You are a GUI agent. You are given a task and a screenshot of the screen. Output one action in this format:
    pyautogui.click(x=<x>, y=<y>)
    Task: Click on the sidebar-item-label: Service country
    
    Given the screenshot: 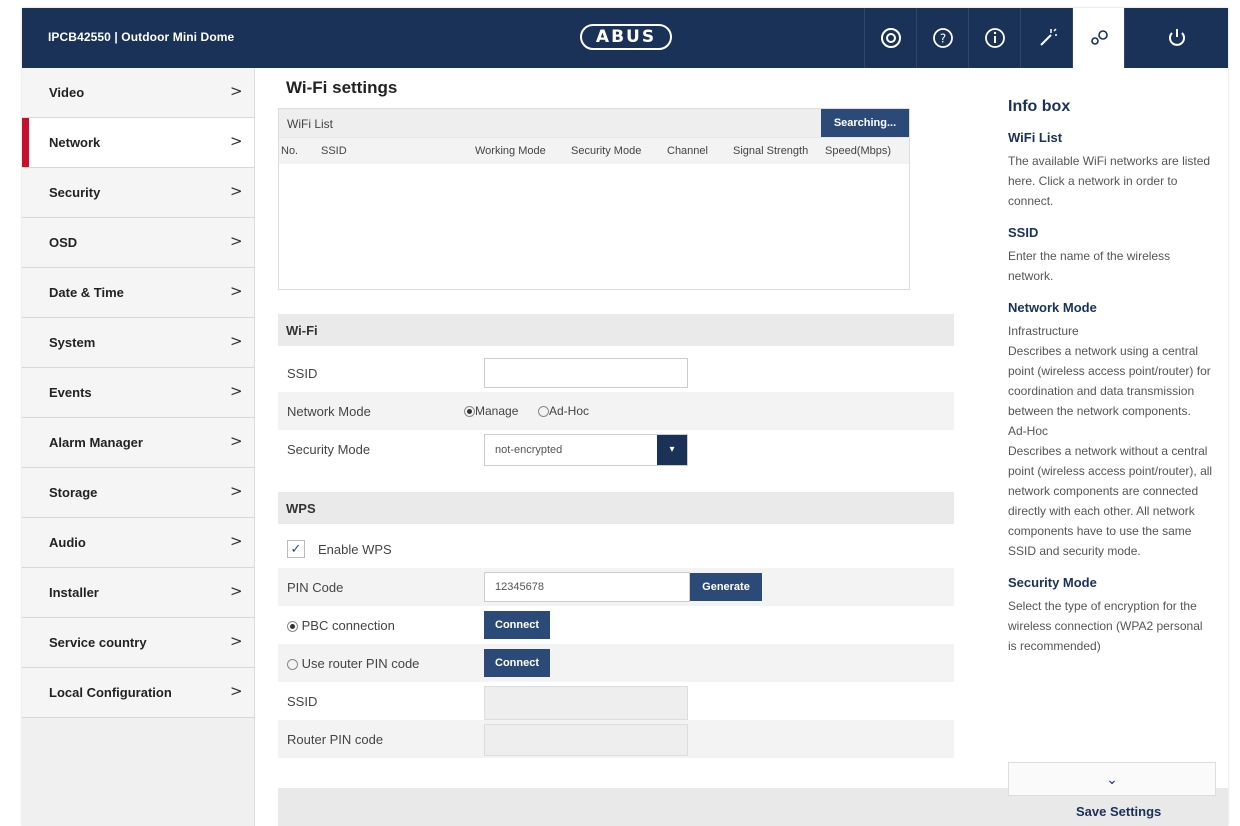 What is the action you would take?
    pyautogui.click(x=98, y=642)
    